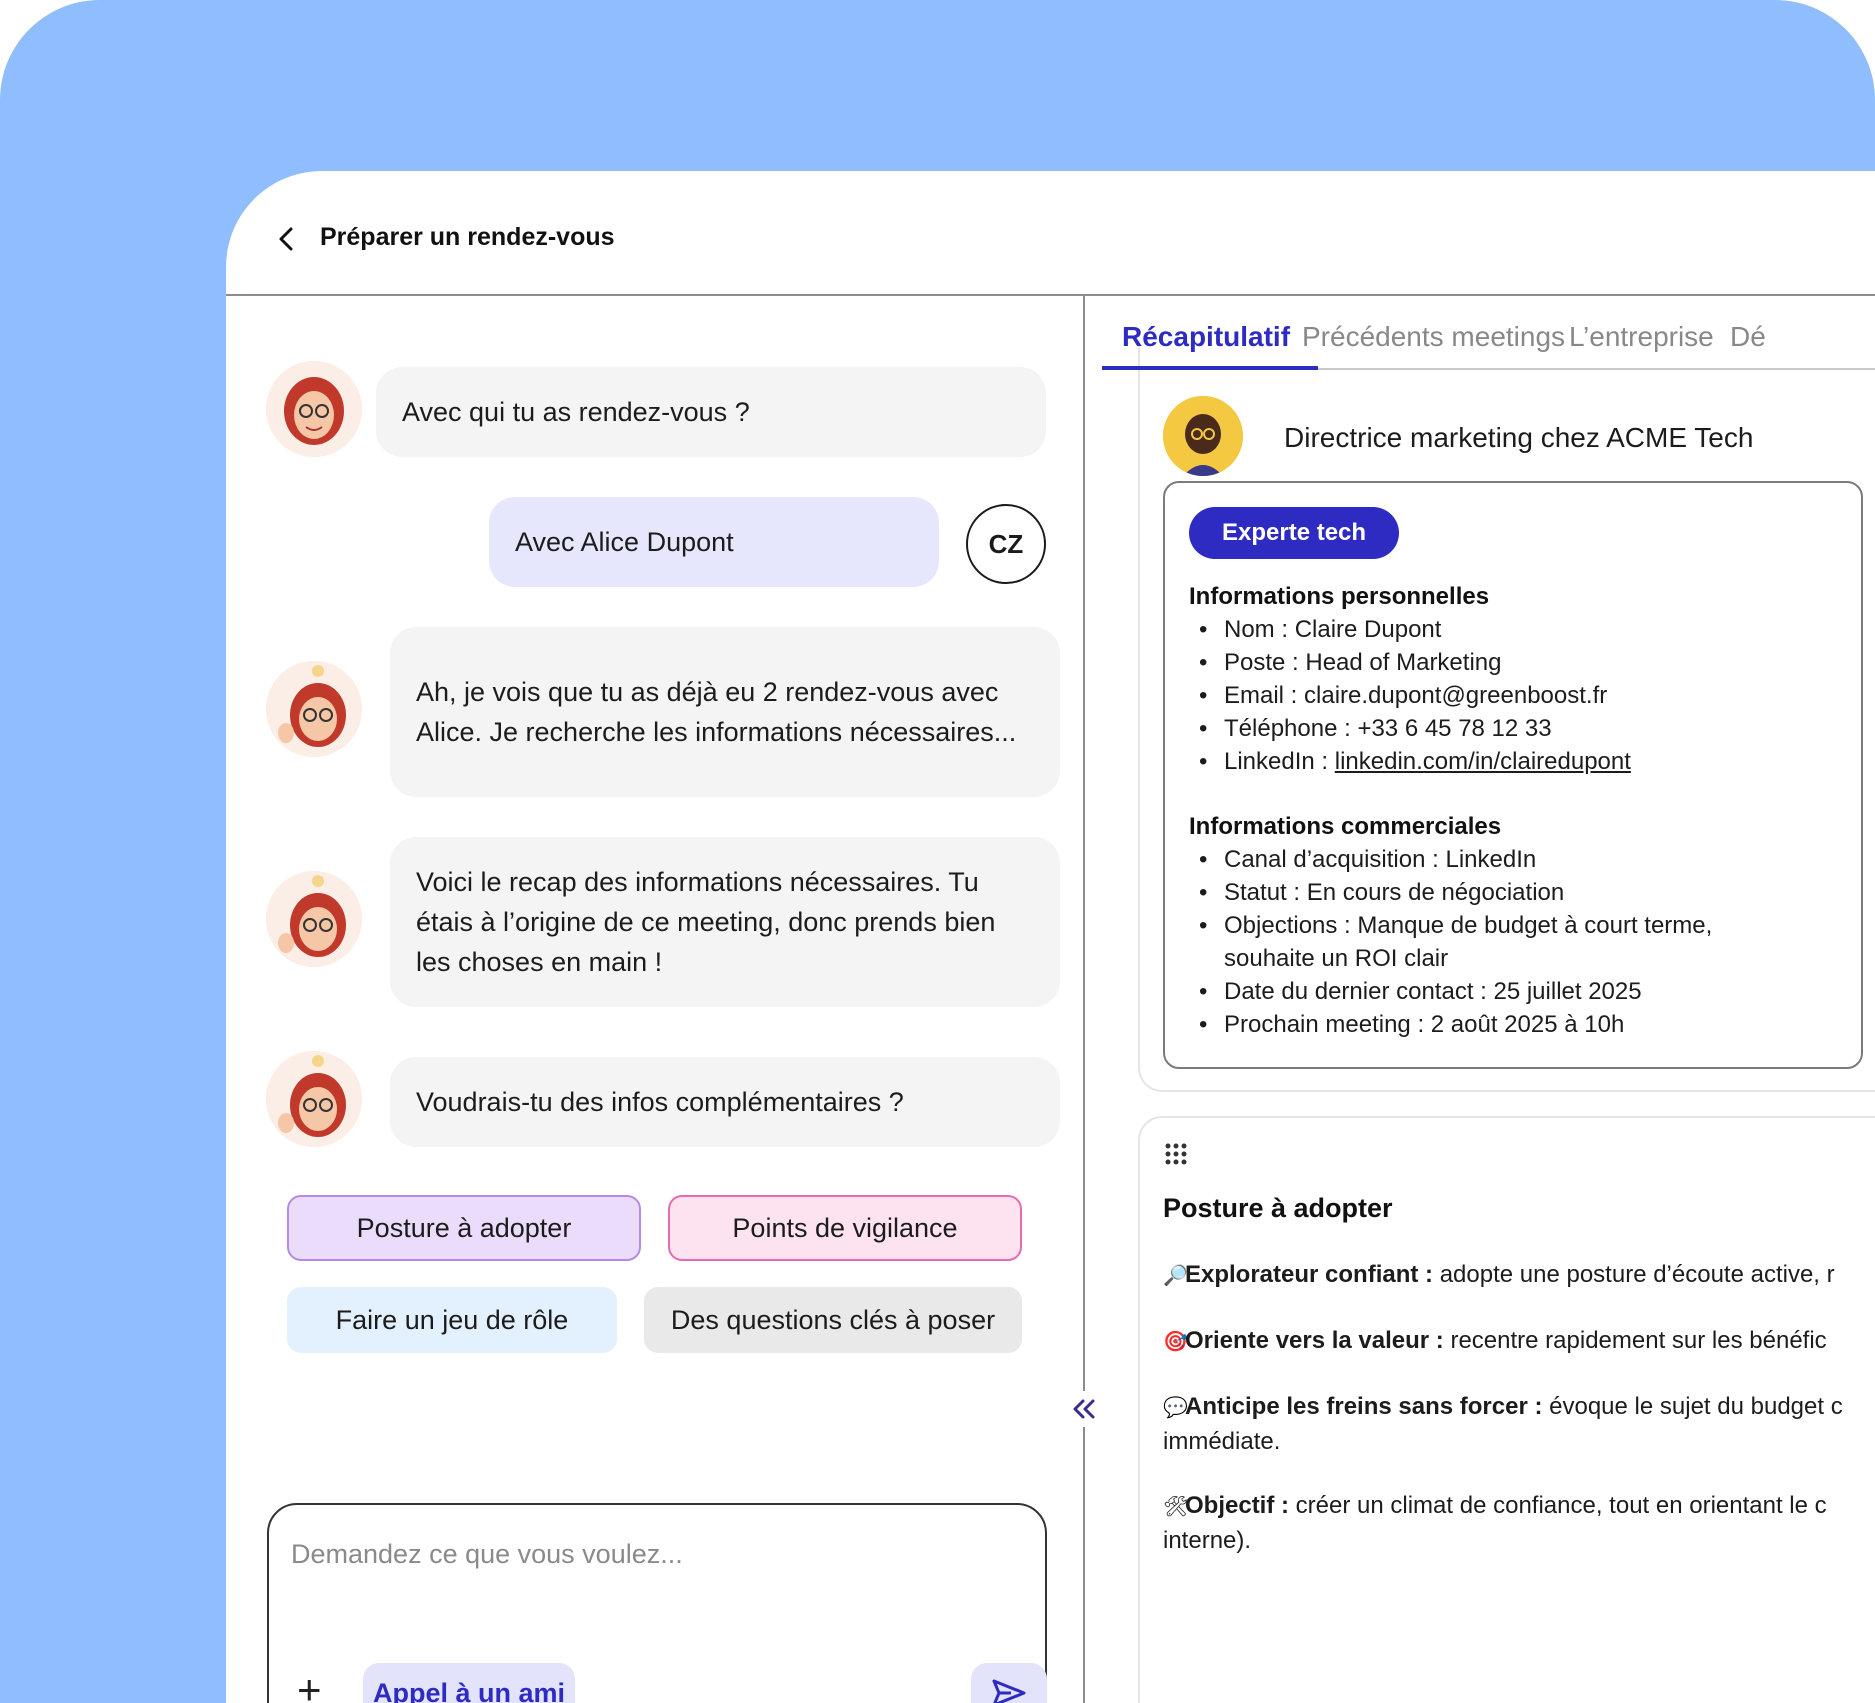  I want to click on chat-bubble-bot: Avec qui tu as rendez-vous ?, so click(711, 412).